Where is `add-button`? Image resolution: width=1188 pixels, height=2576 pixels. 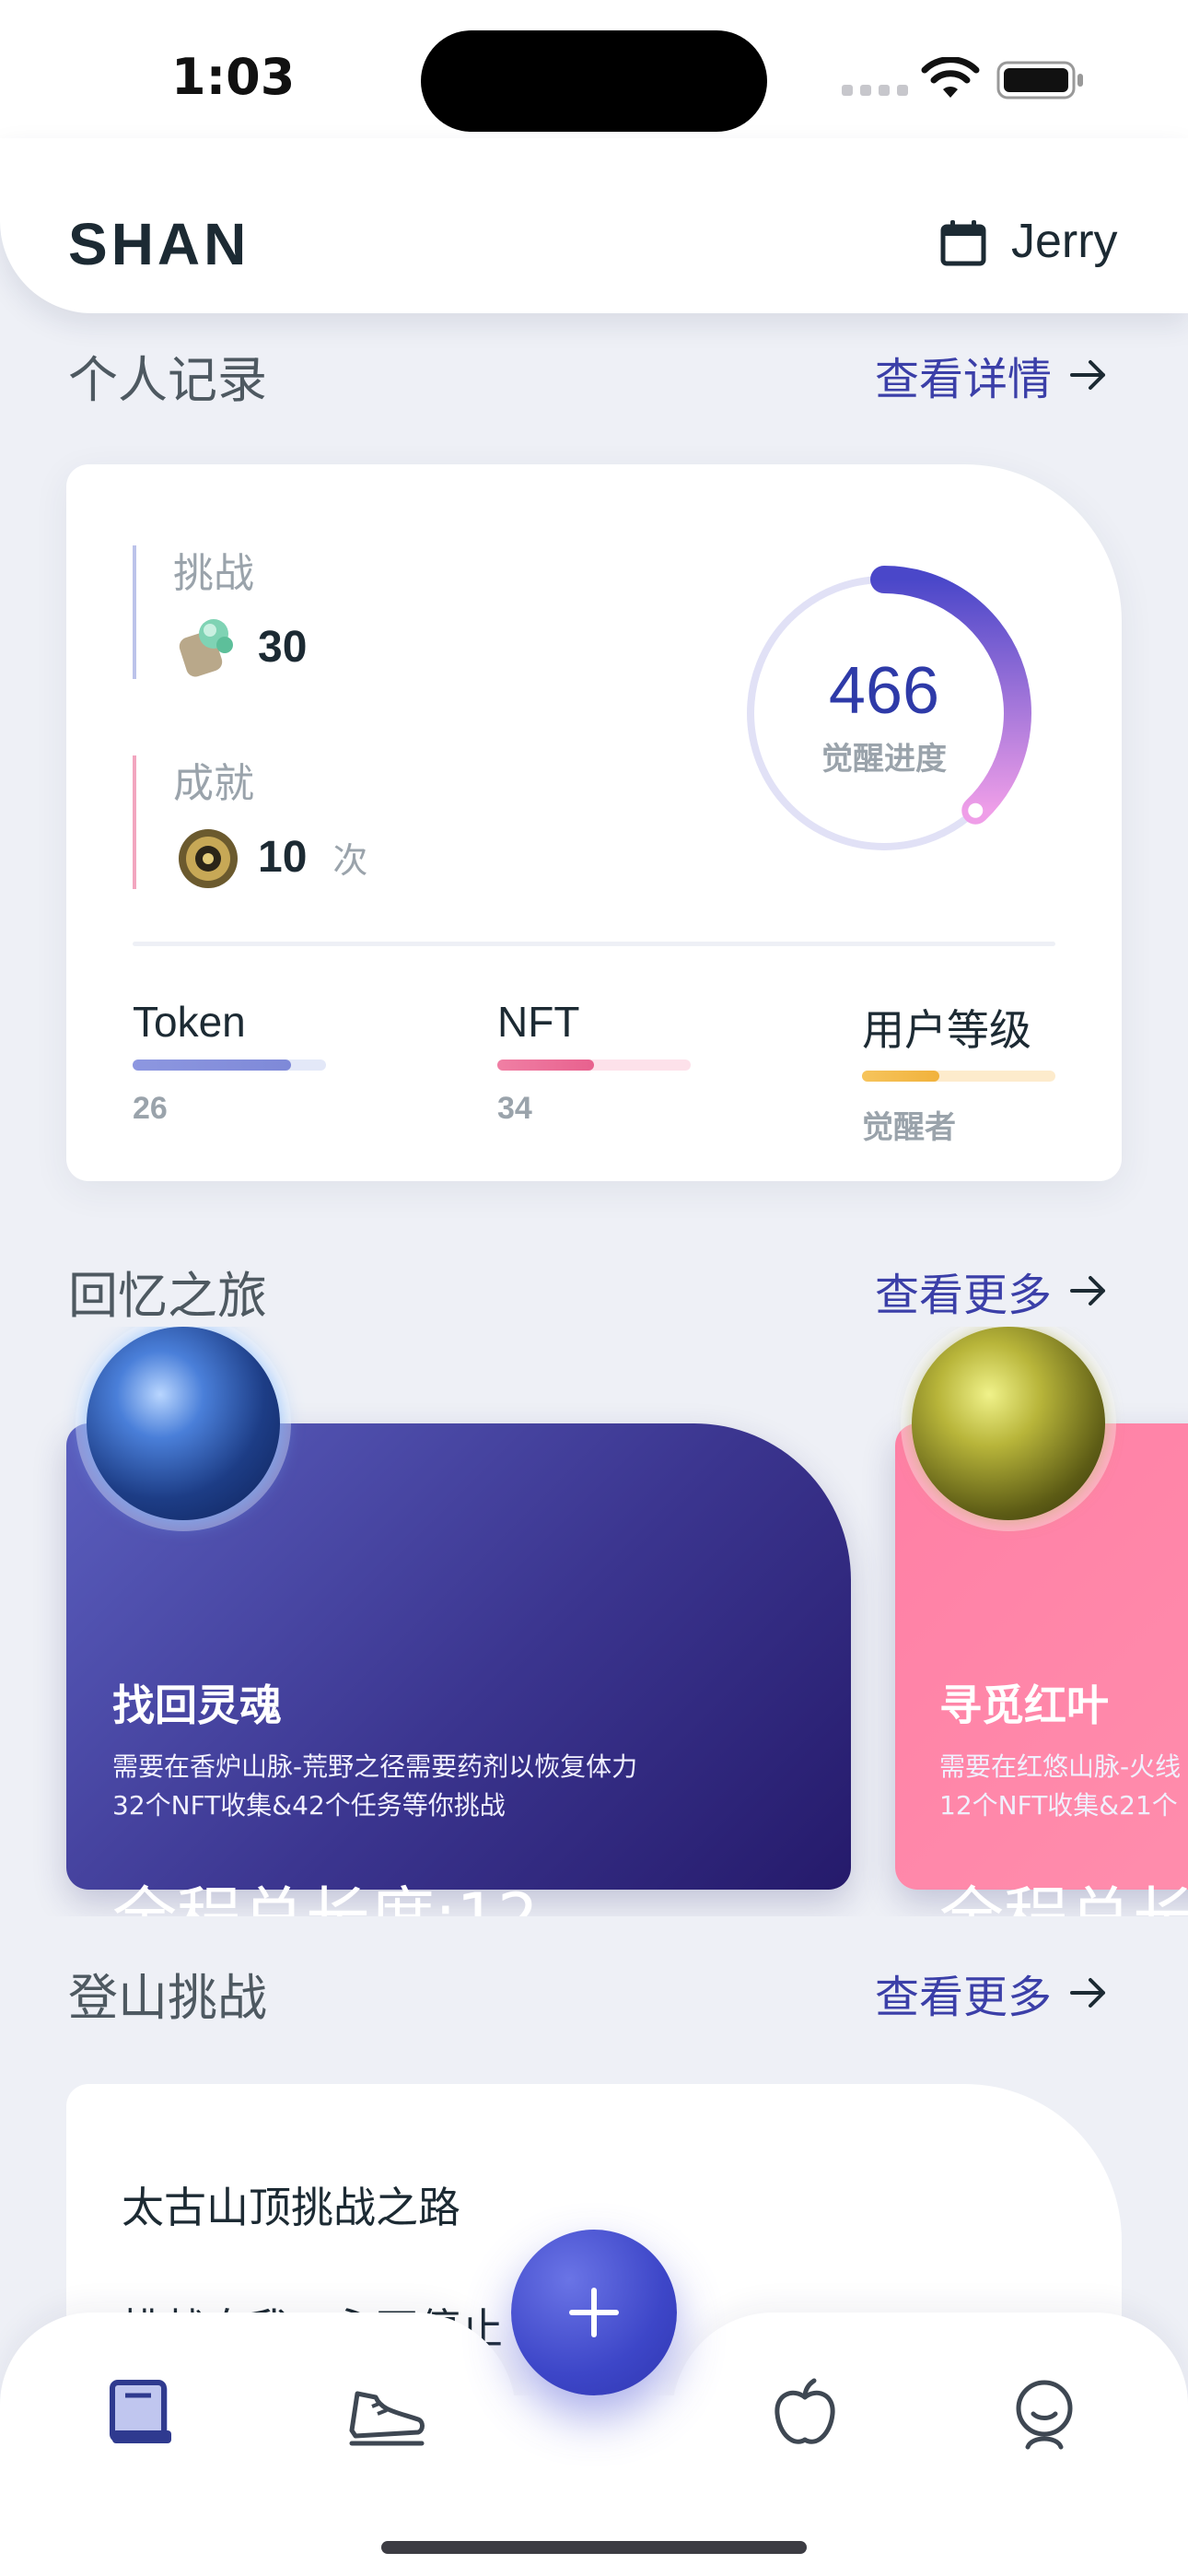 add-button is located at coordinates (594, 2312).